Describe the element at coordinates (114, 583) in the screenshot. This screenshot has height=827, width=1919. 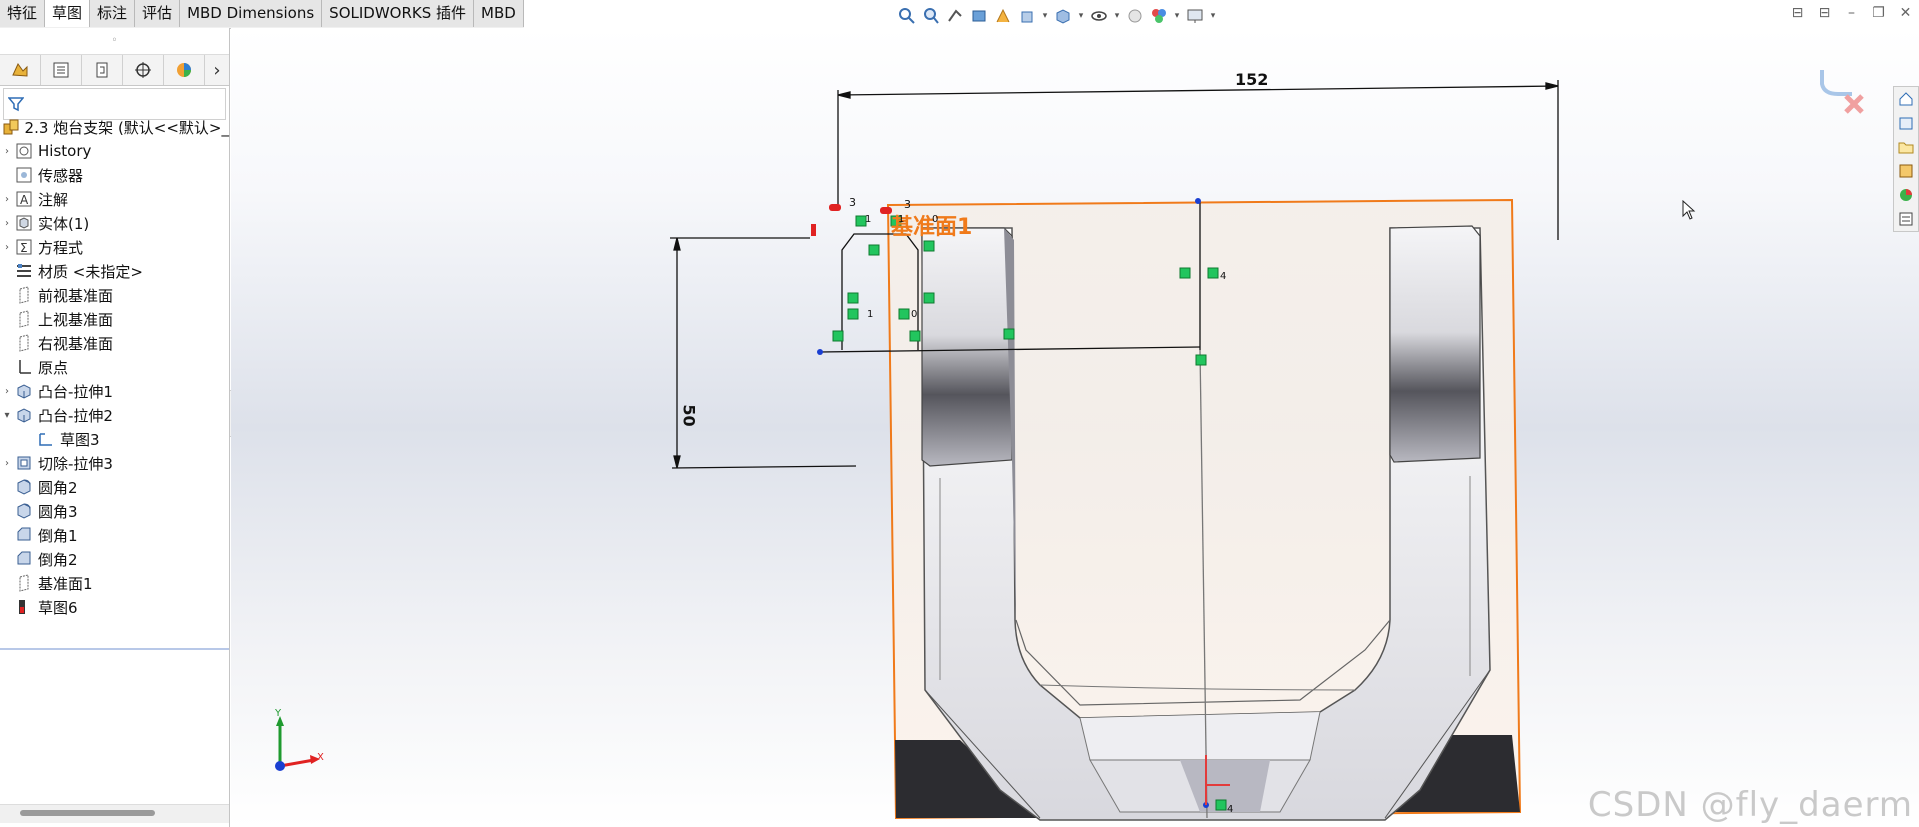
I see `feature-tree-item: 基准面1` at that location.